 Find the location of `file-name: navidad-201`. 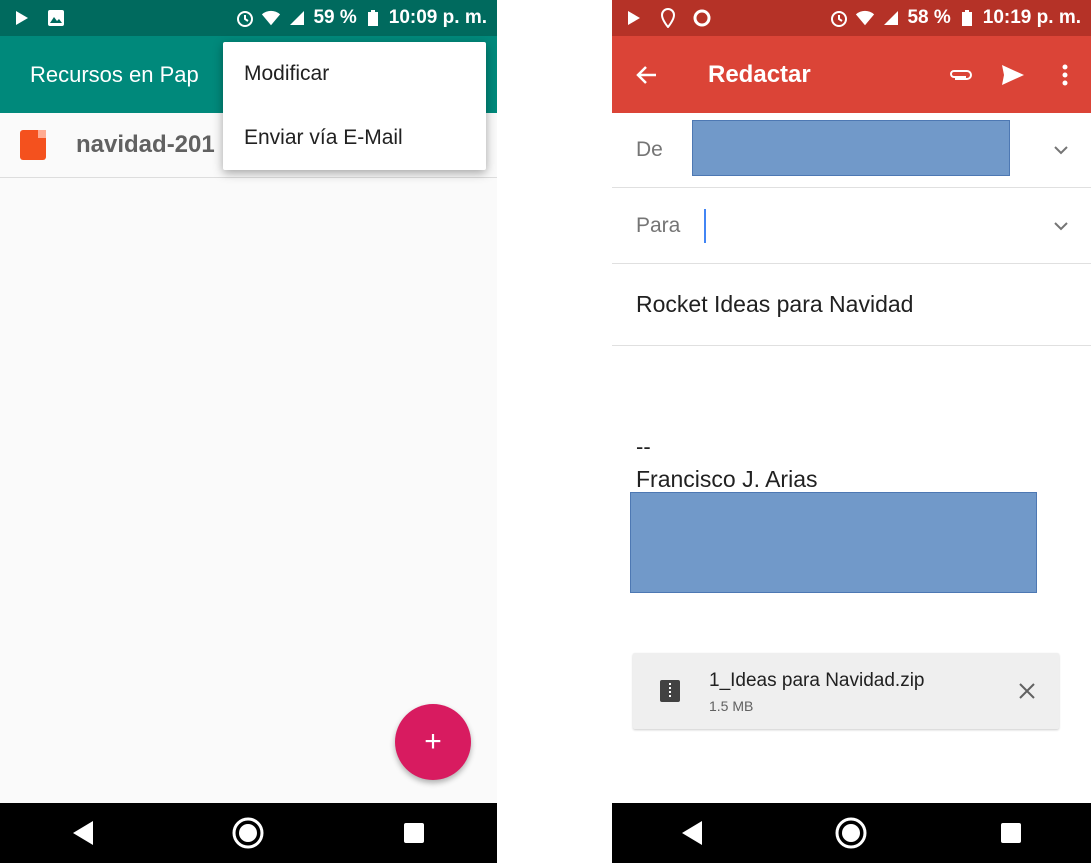

file-name: navidad-201 is located at coordinates (145, 144).